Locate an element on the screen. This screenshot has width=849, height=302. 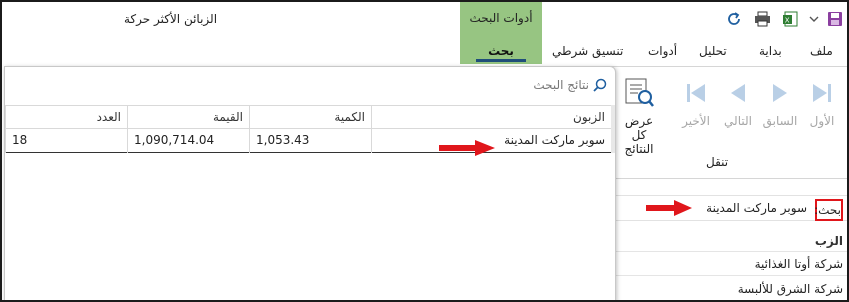
count-column-header: العدد is located at coordinates (66, 118).